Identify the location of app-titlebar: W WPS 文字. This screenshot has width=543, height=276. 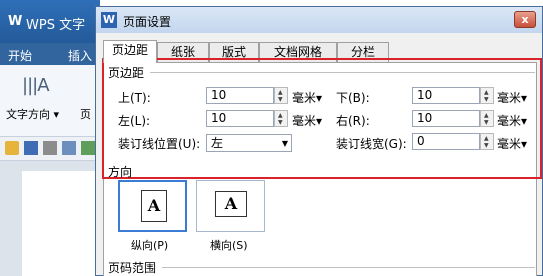
(50, 21).